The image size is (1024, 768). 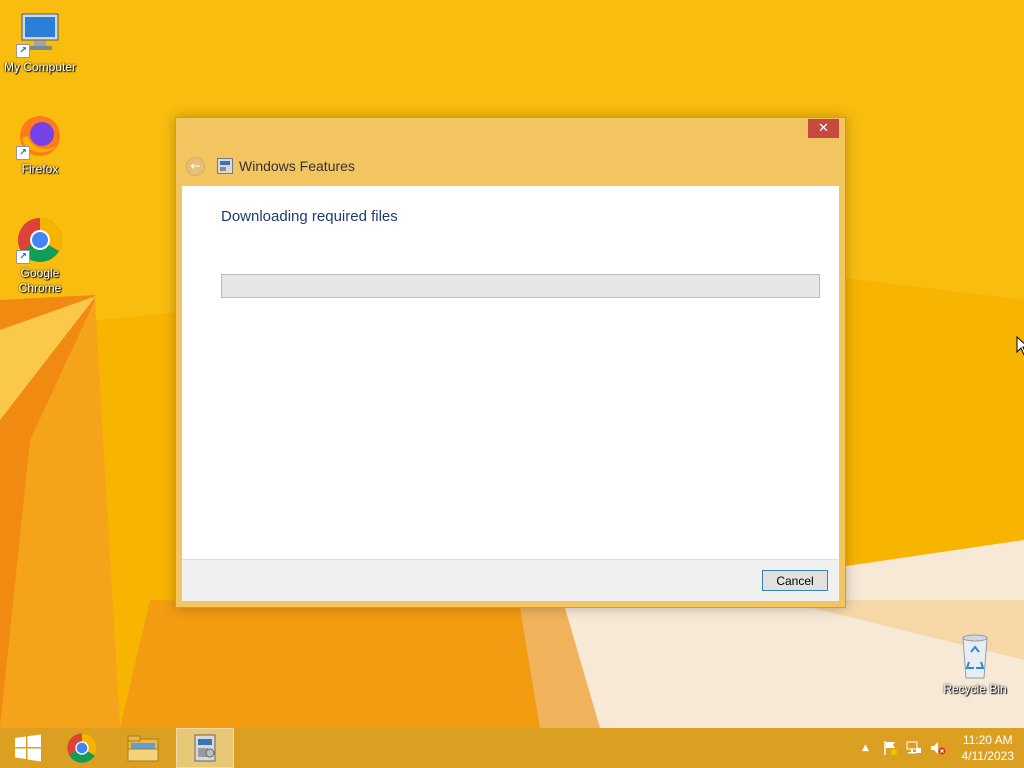 I want to click on cancel-button: Cancel, so click(x=795, y=580).